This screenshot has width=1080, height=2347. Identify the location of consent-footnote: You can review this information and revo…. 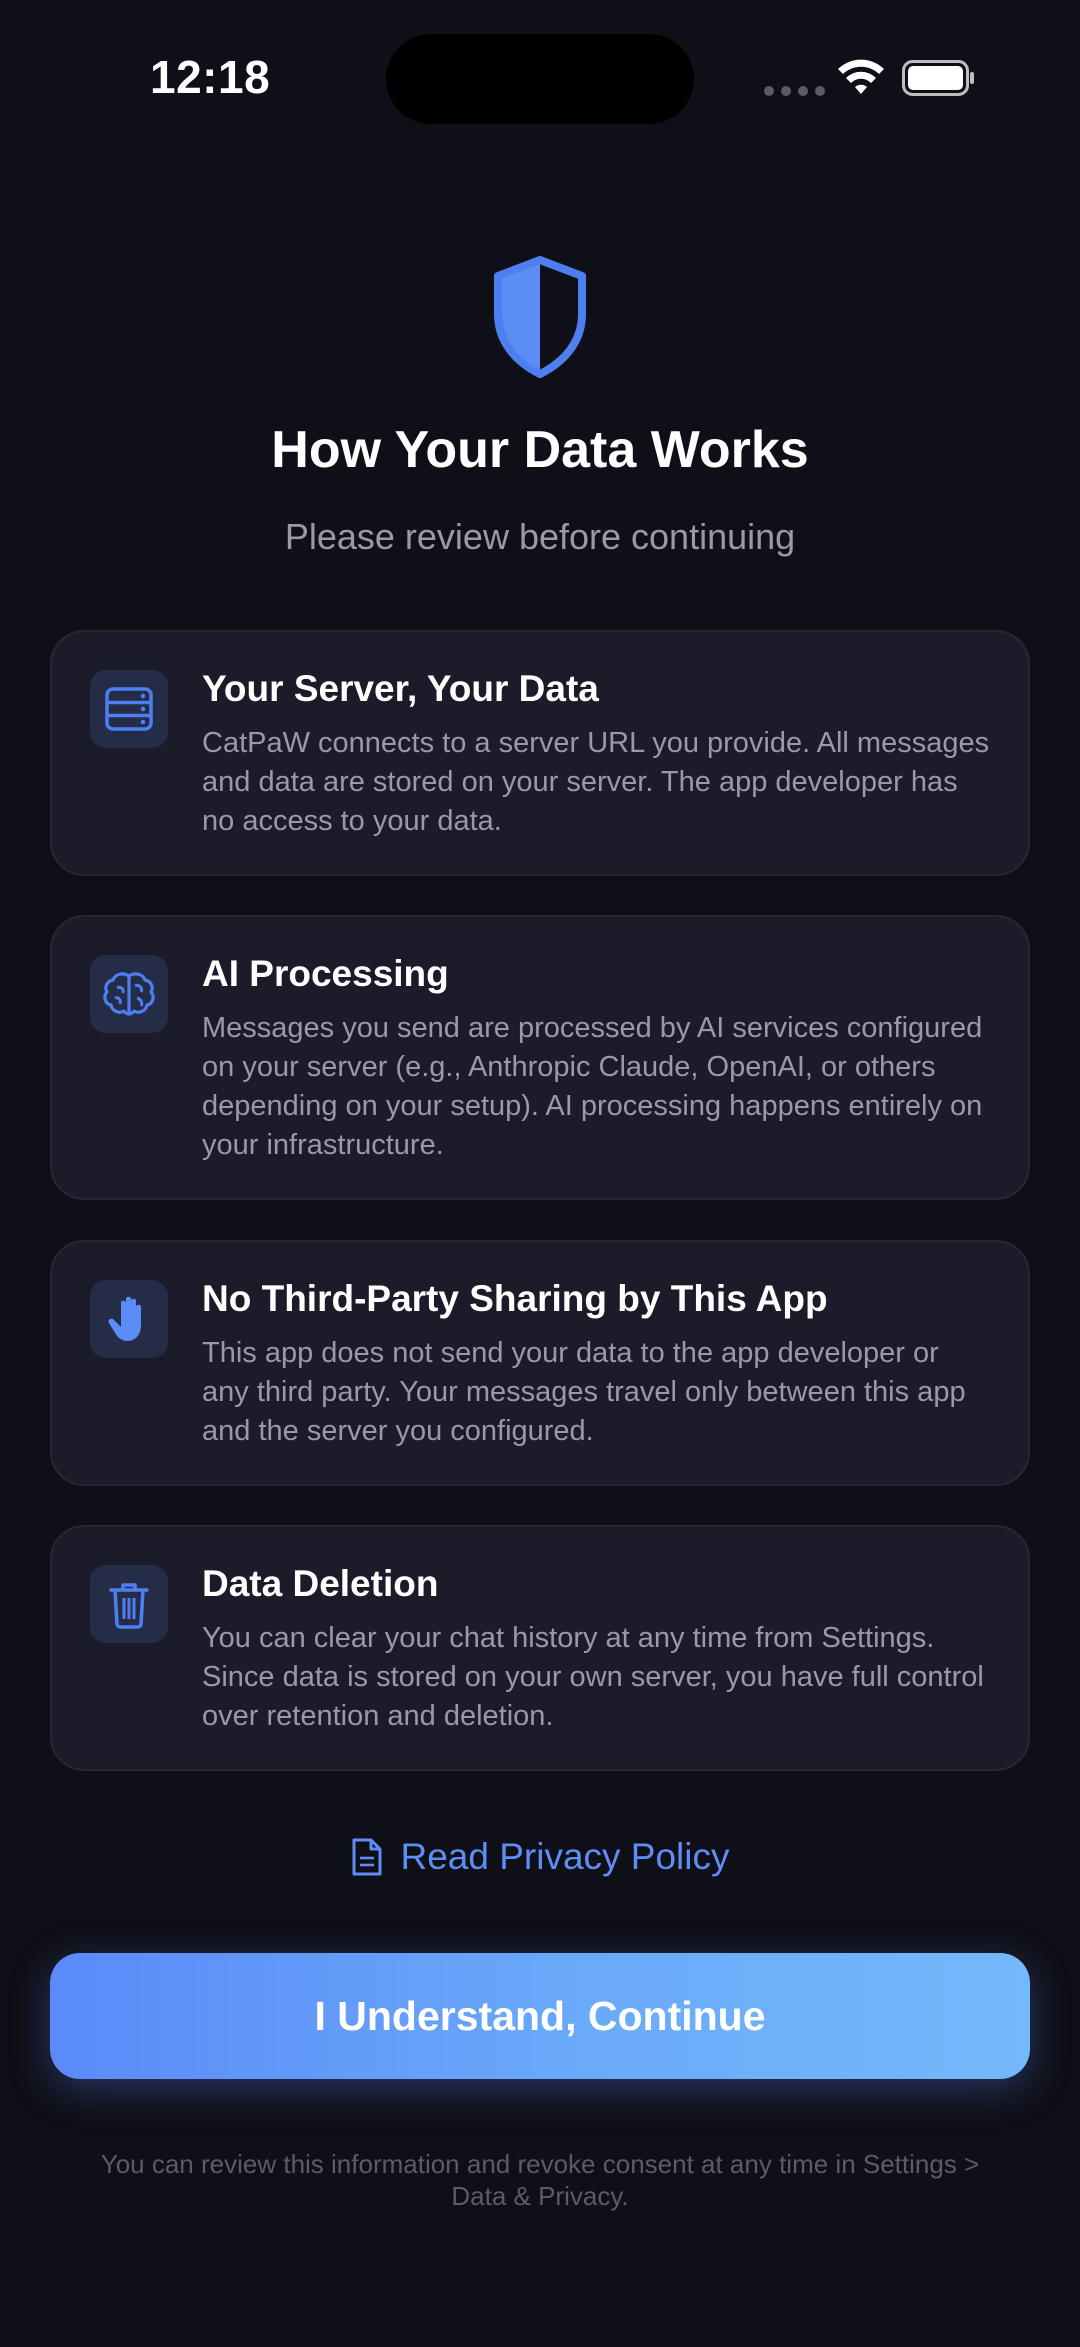
(540, 2180).